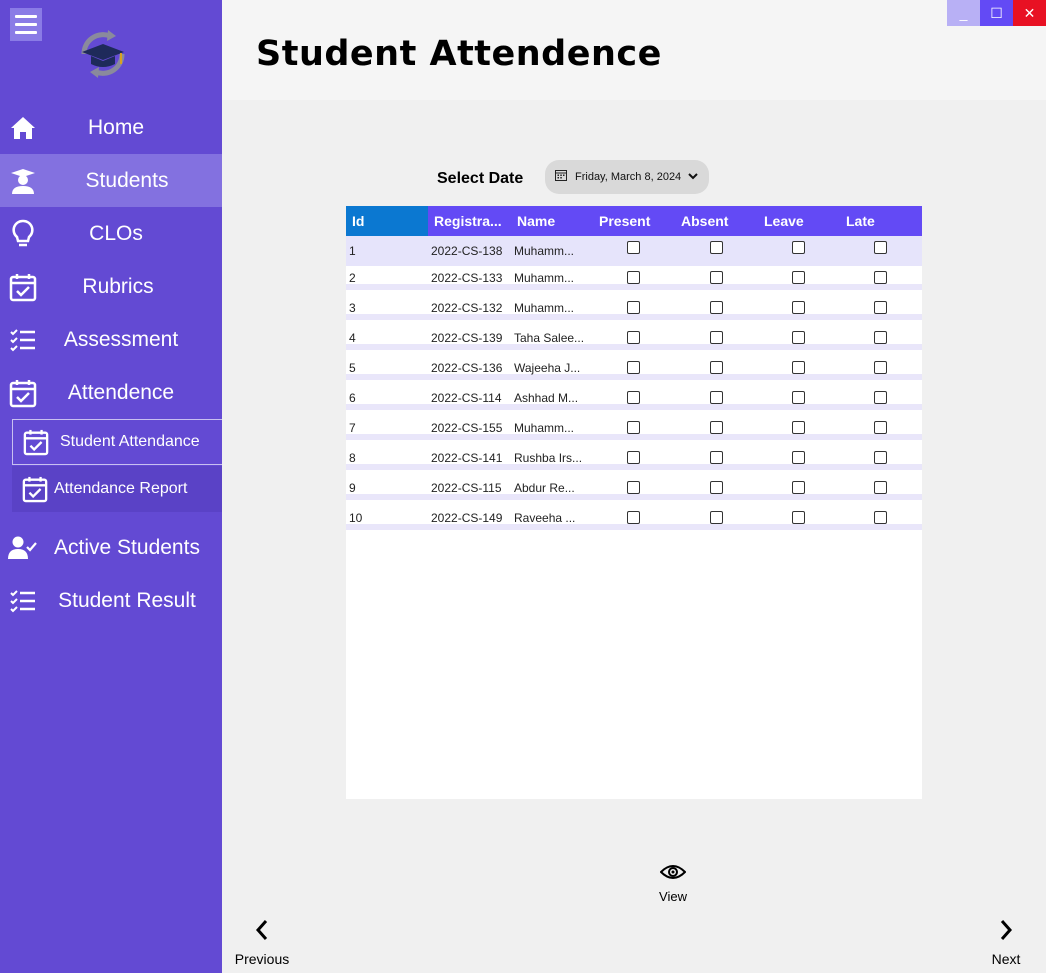 The height and width of the screenshot is (973, 1046). What do you see at coordinates (356, 518) in the screenshot?
I see `cell-id: 10` at bounding box center [356, 518].